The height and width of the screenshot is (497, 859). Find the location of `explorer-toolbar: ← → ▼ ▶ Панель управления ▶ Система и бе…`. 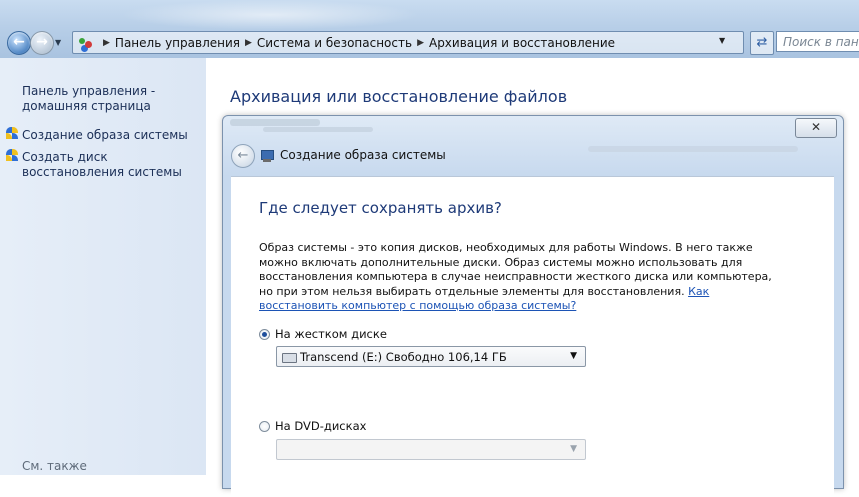

explorer-toolbar: ← → ▼ ▶ Панель управления ▶ Система и бе… is located at coordinates (429, 29).